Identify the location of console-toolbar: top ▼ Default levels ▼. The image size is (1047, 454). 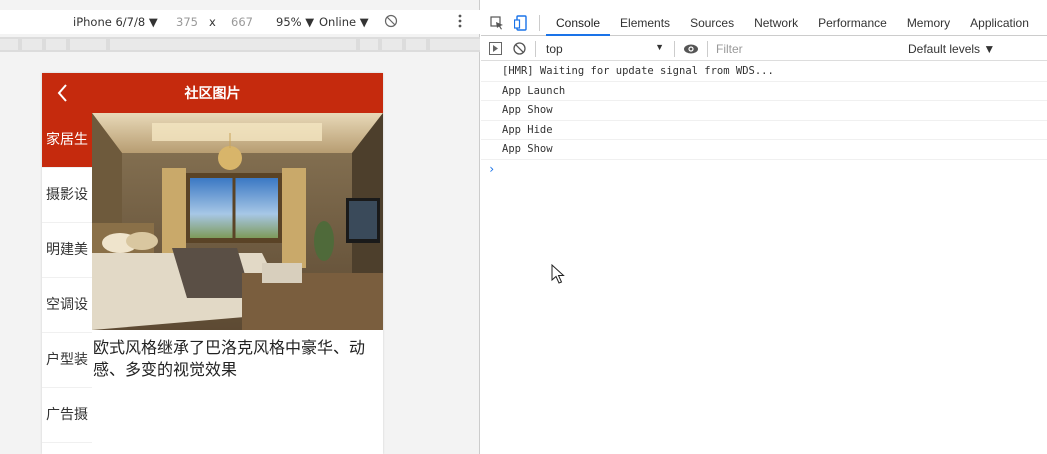
(764, 49).